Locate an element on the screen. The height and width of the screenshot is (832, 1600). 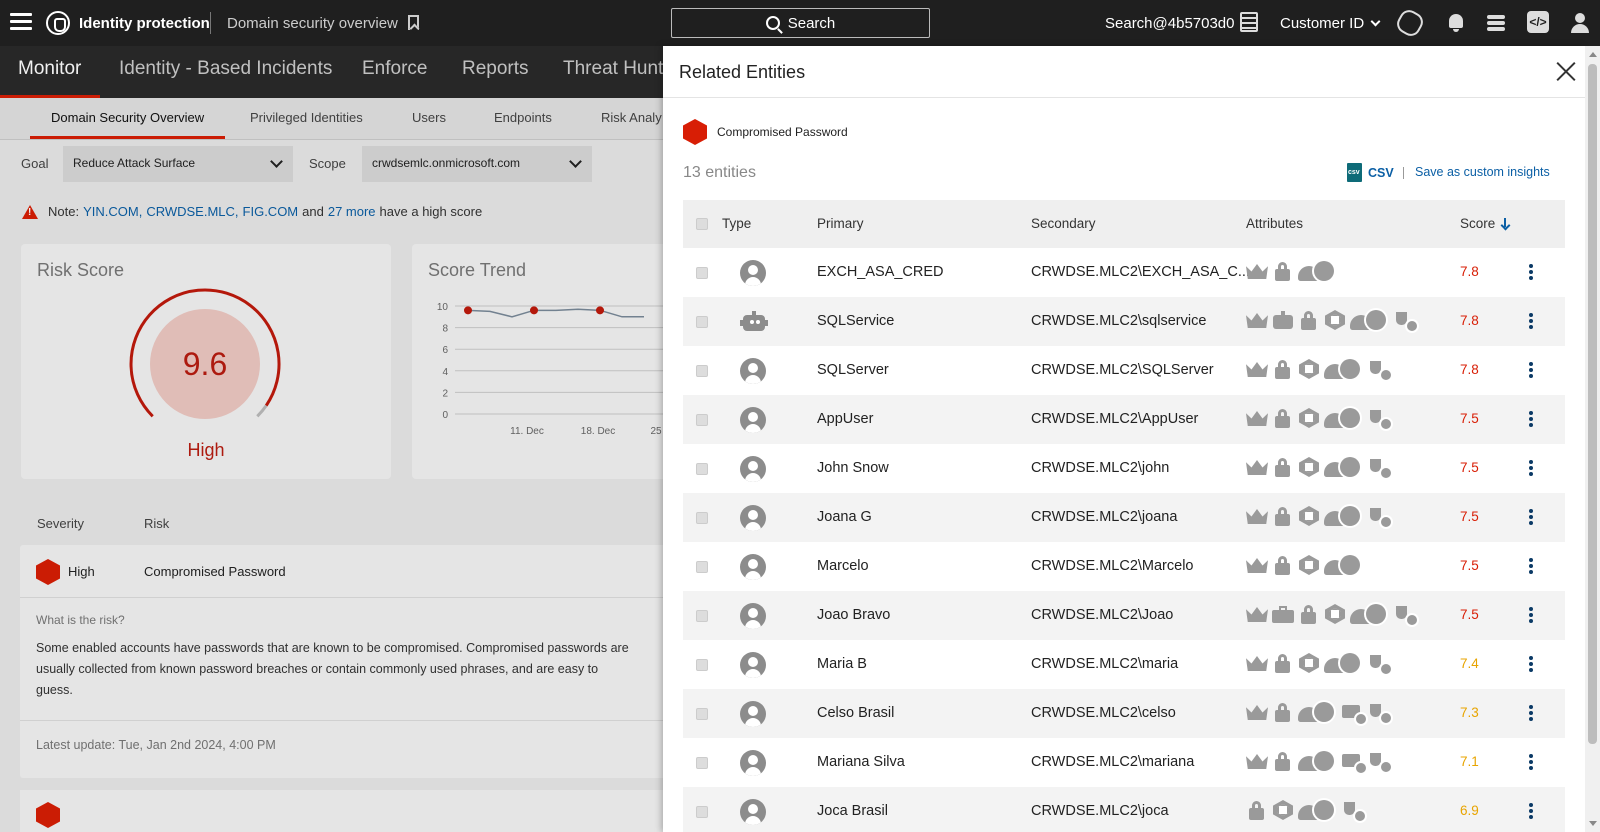
primary-cell: SQLServer is located at coordinates (853, 370).